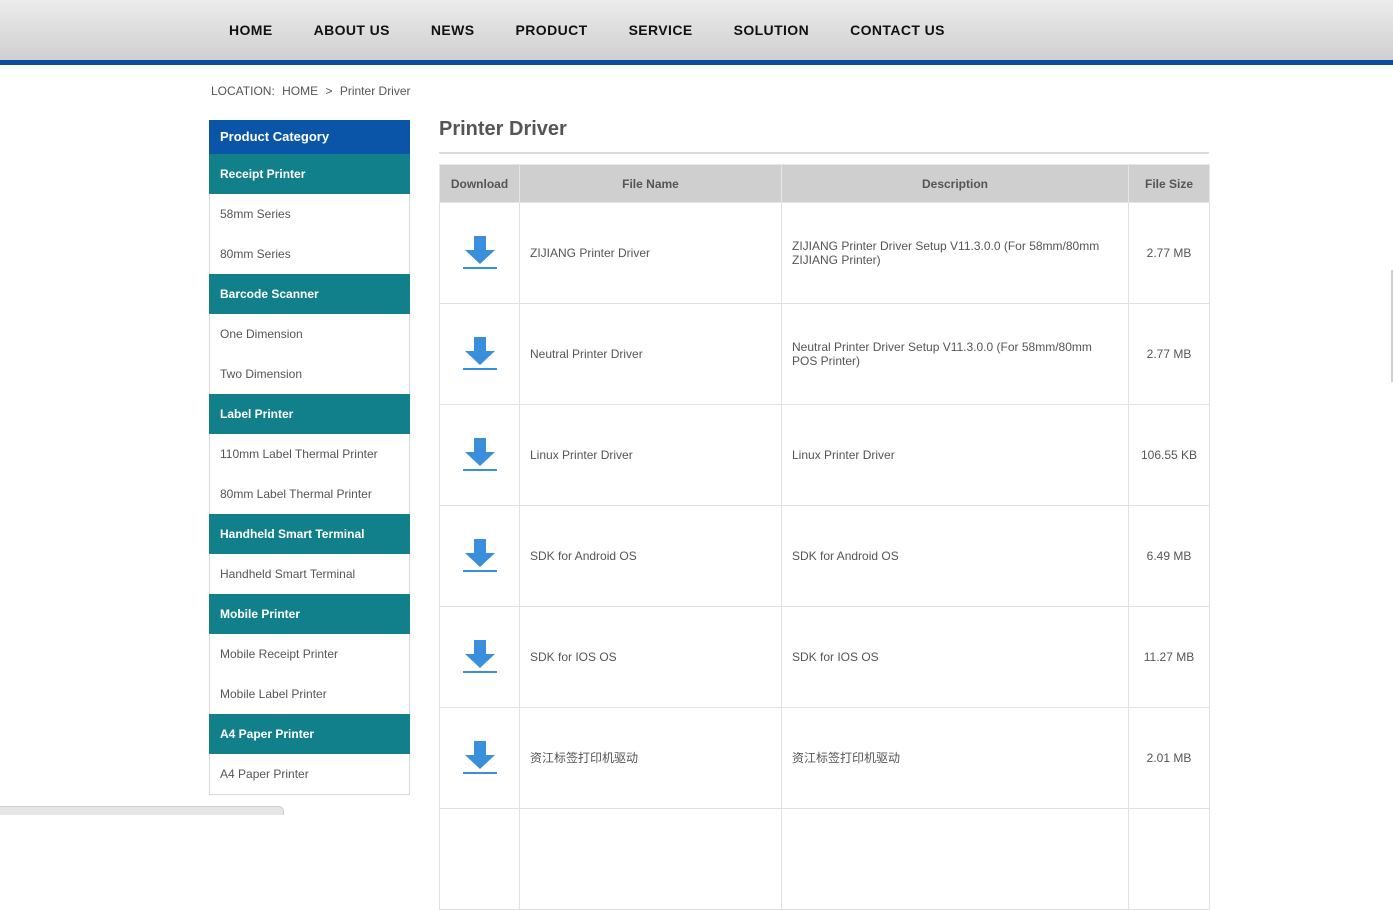  What do you see at coordinates (309, 574) in the screenshot?
I see `sidebar-item-handheld-smart-terminal: Handheld Smart Terminal` at bounding box center [309, 574].